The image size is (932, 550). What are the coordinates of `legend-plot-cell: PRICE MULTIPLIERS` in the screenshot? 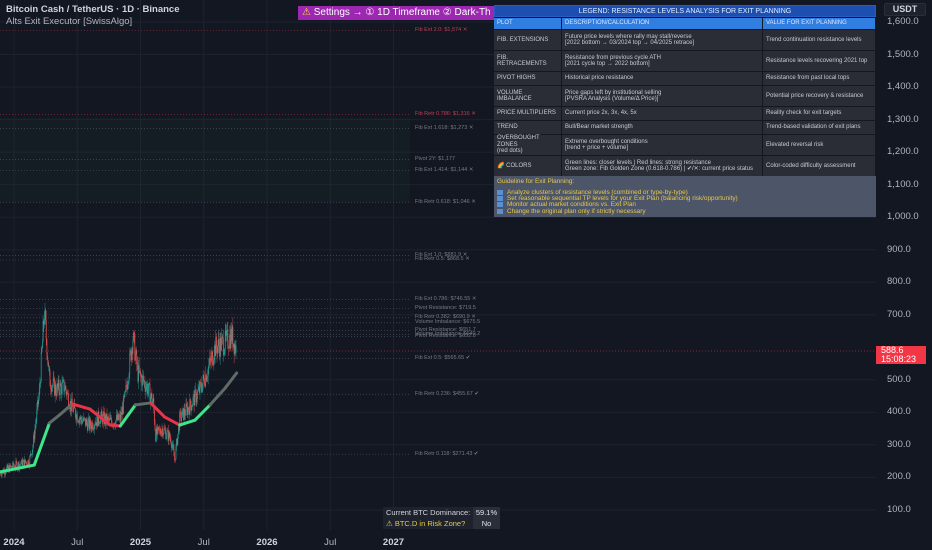 It's located at (528, 113).